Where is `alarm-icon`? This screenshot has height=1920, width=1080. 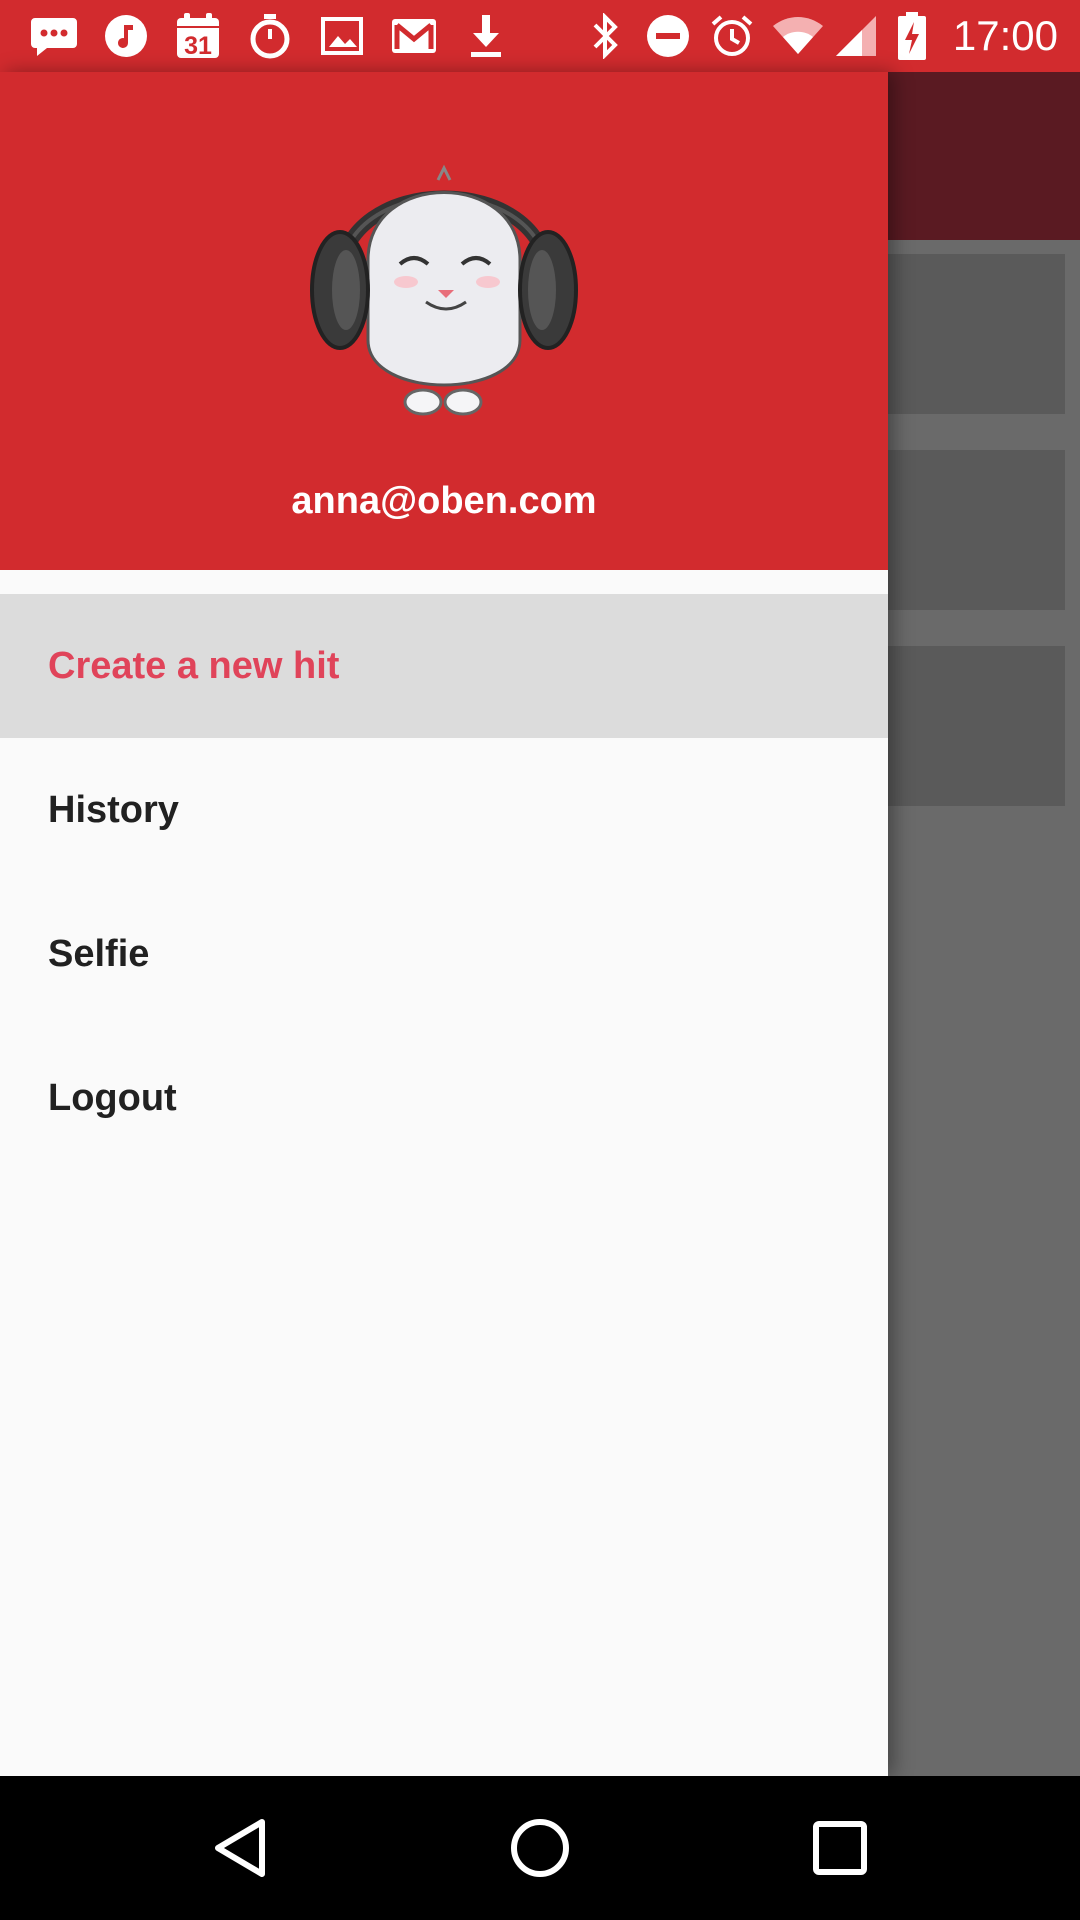
alarm-icon is located at coordinates (732, 36).